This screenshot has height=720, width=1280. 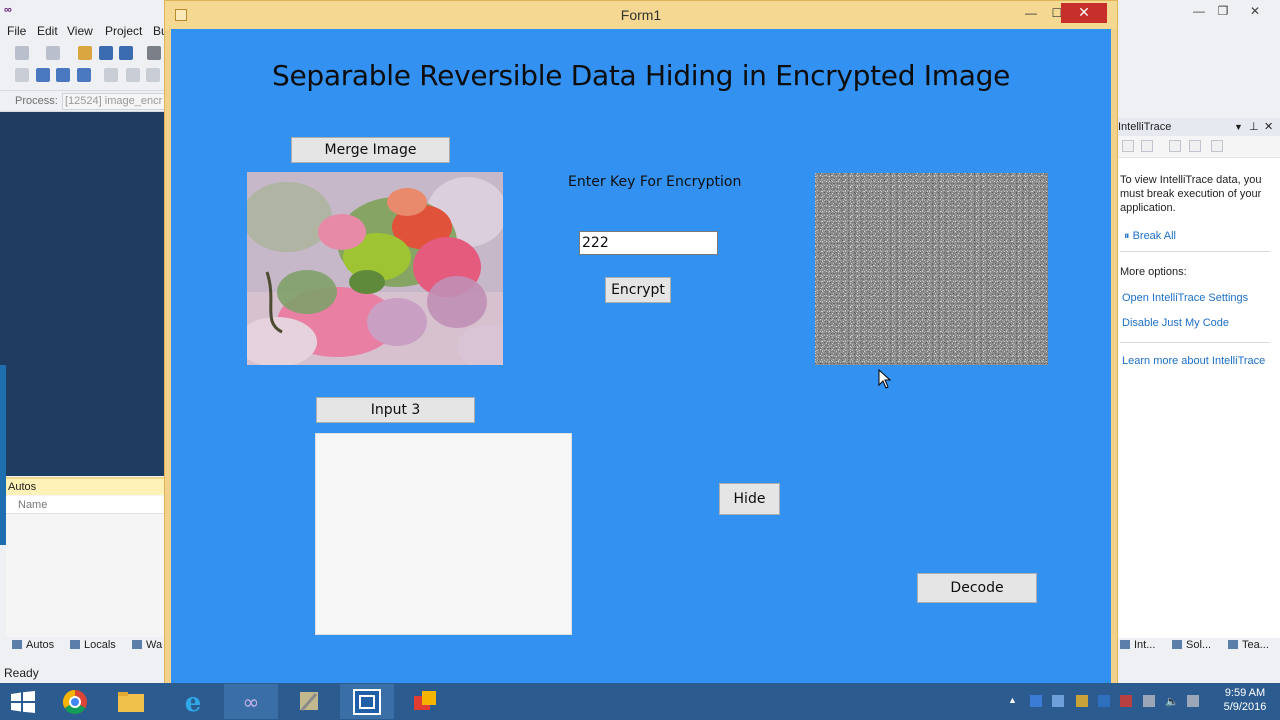 I want to click on add-item-icon, so click(x=53, y=53).